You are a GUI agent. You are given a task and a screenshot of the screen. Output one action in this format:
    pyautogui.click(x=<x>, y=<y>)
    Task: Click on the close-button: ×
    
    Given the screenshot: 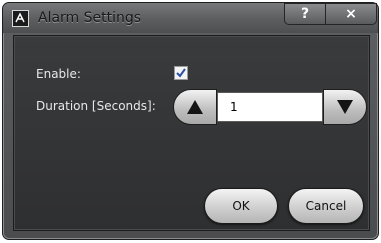 What is the action you would take?
    pyautogui.click(x=351, y=14)
    